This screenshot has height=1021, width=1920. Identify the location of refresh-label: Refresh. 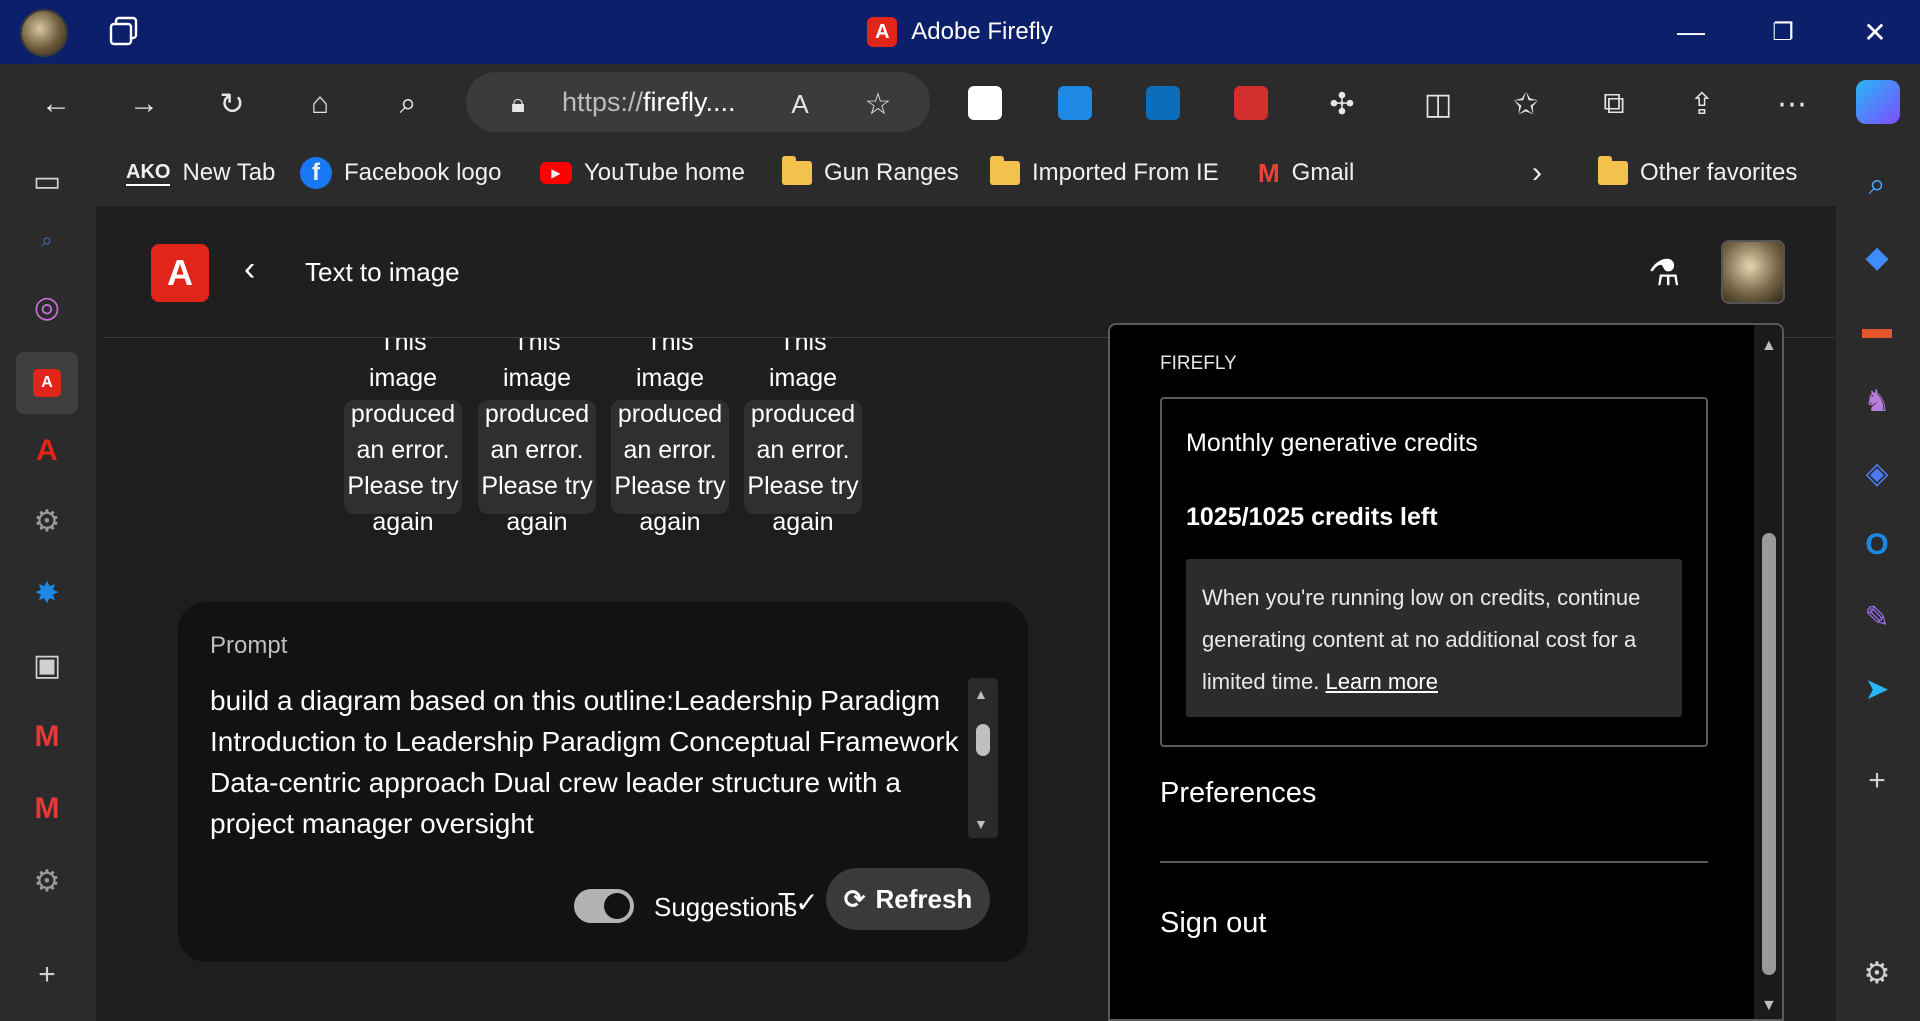
(924, 898).